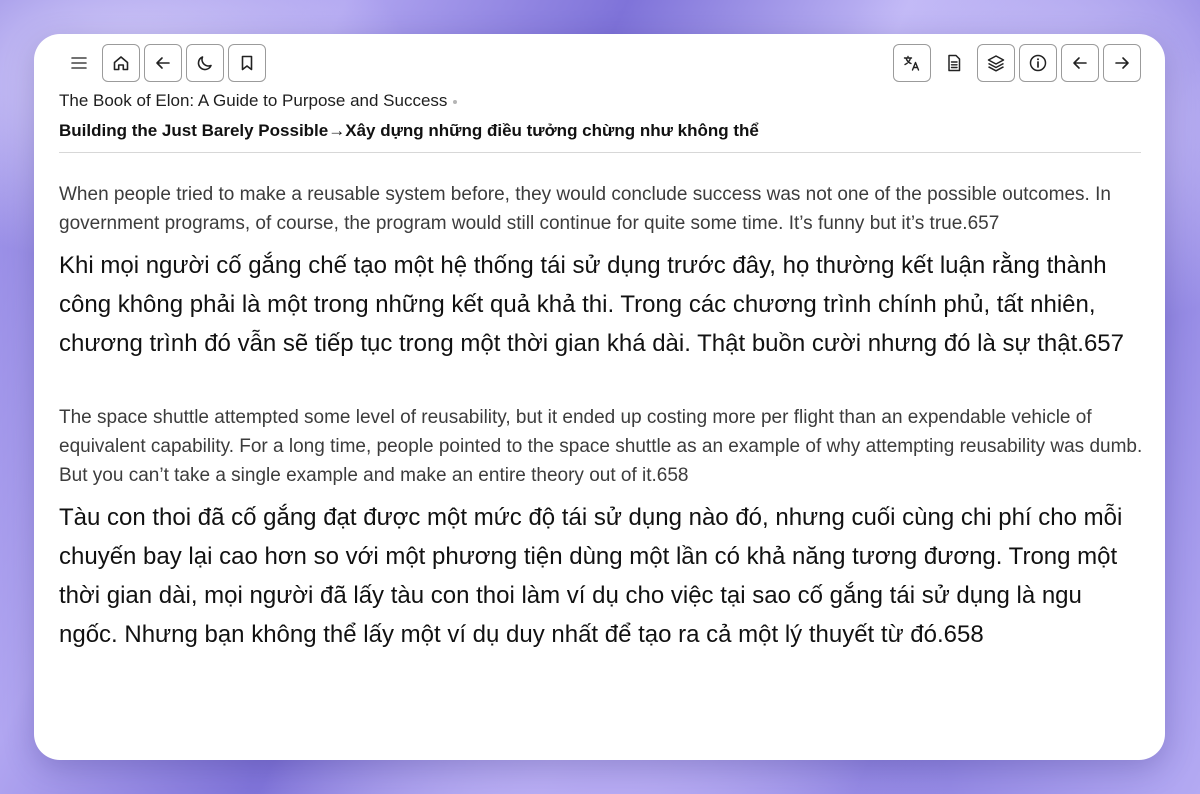 Image resolution: width=1200 pixels, height=794 pixels. I want to click on status-dot, so click(455, 101).